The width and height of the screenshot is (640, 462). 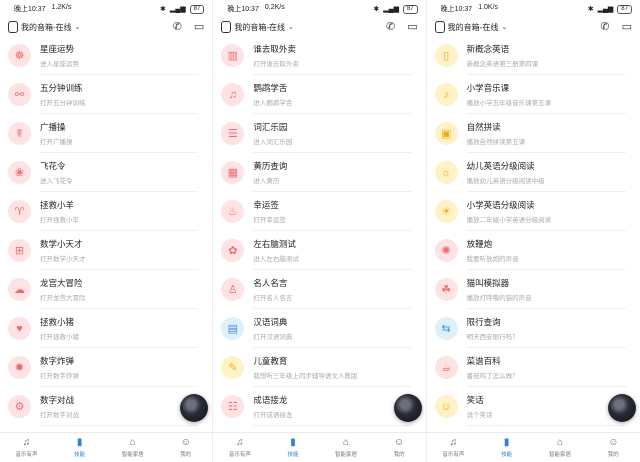 I want to click on skill-title: 黄历查询, so click(x=270, y=166).